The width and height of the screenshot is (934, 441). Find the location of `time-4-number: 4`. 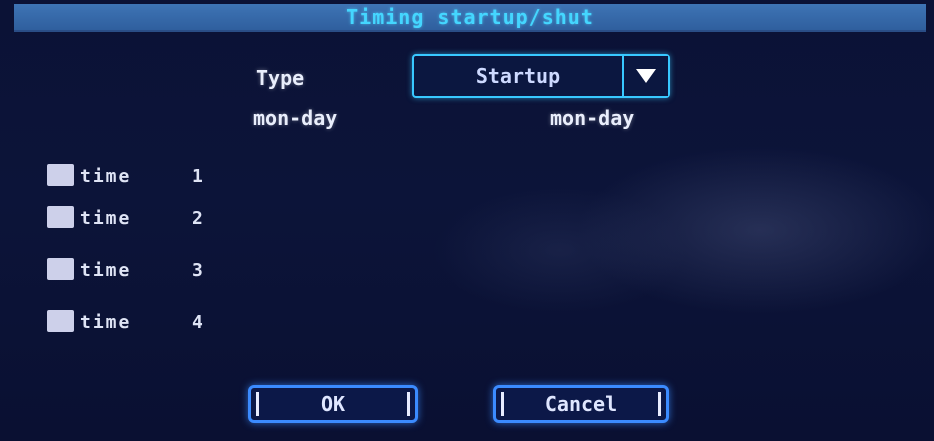

time-4-number: 4 is located at coordinates (197, 322).